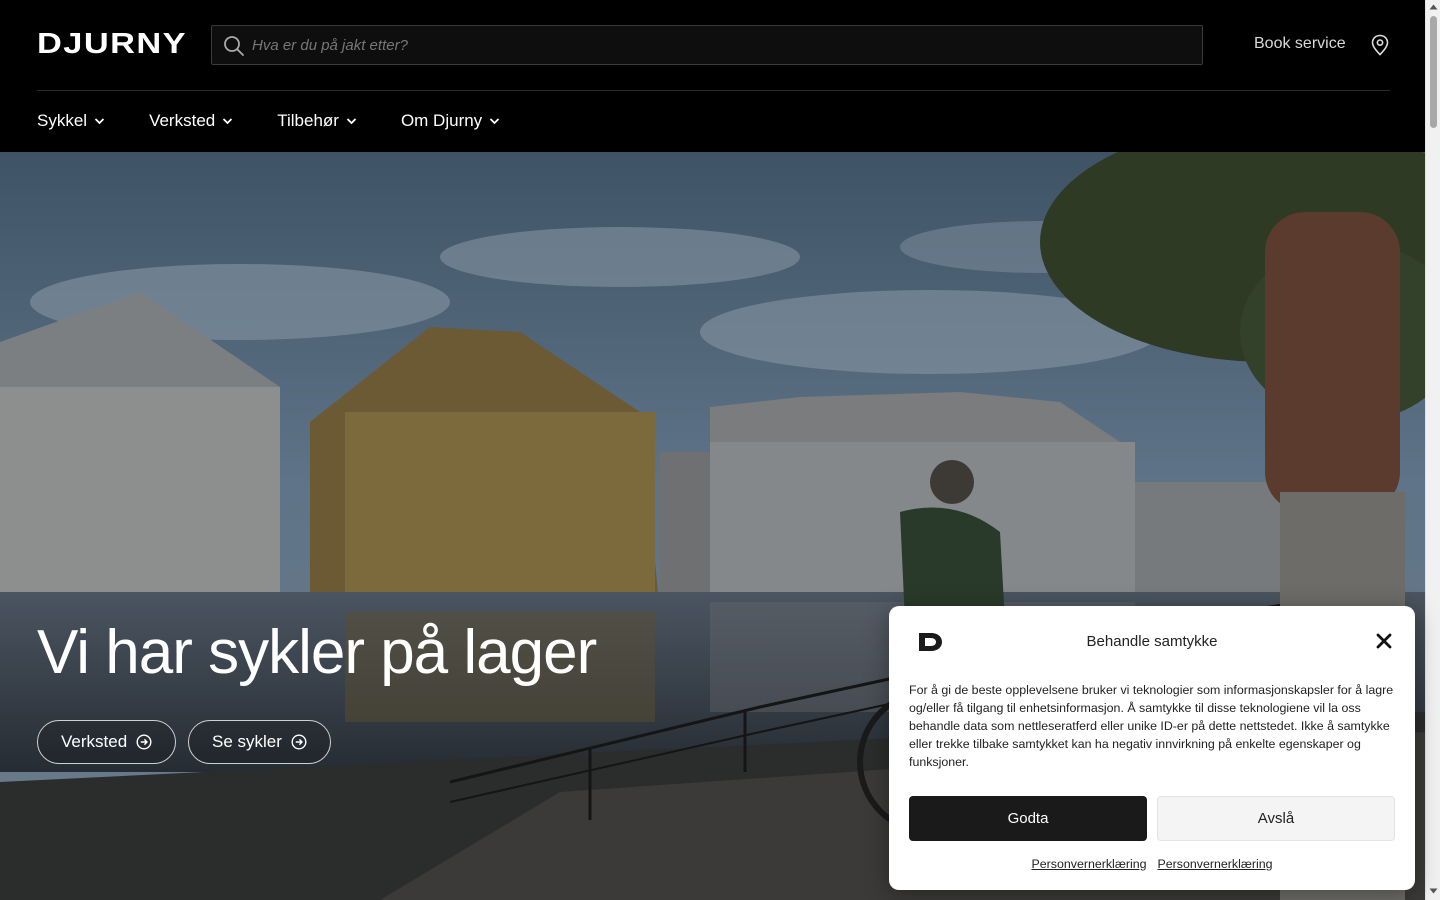  I want to click on deny-button: Avslå, so click(1276, 818).